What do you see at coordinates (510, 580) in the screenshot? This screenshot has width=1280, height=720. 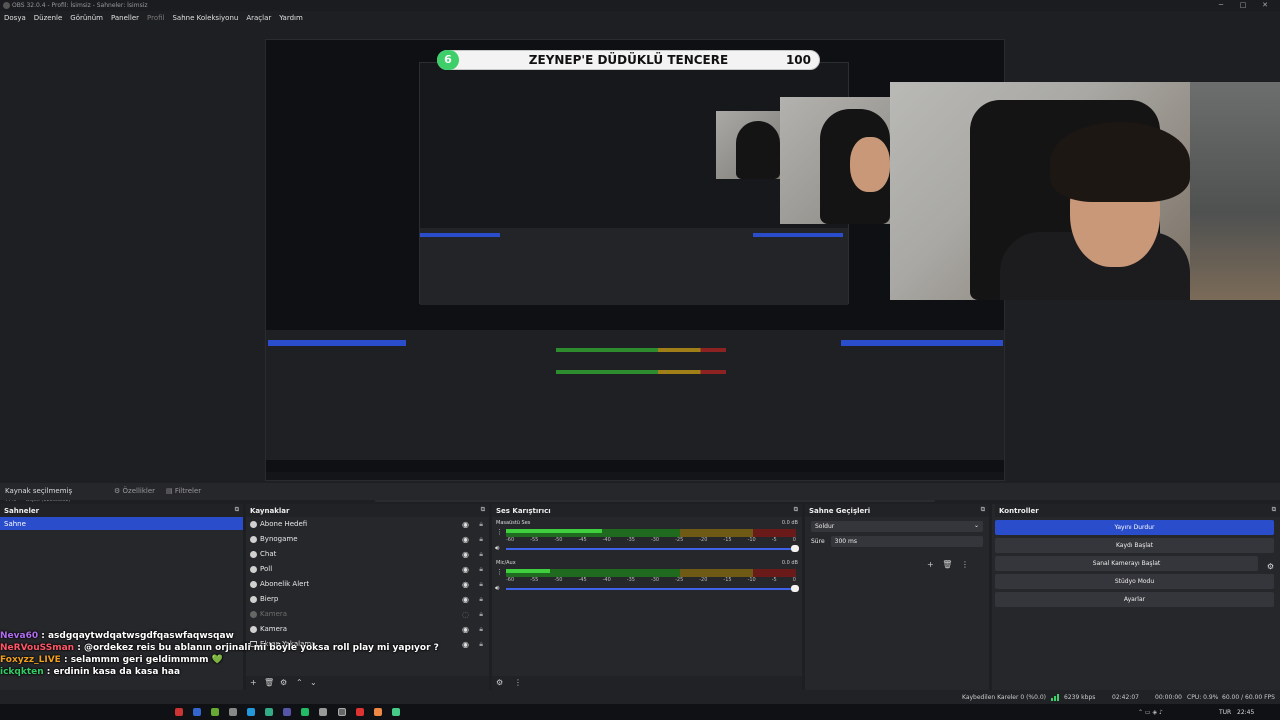 I see `meter-tick-label: -60` at bounding box center [510, 580].